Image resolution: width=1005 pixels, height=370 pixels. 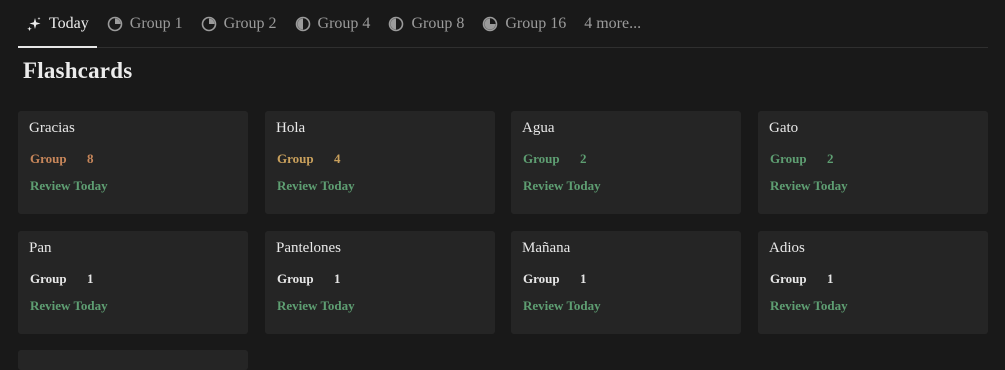 I want to click on tab-group-16: Group 16, so click(x=524, y=23).